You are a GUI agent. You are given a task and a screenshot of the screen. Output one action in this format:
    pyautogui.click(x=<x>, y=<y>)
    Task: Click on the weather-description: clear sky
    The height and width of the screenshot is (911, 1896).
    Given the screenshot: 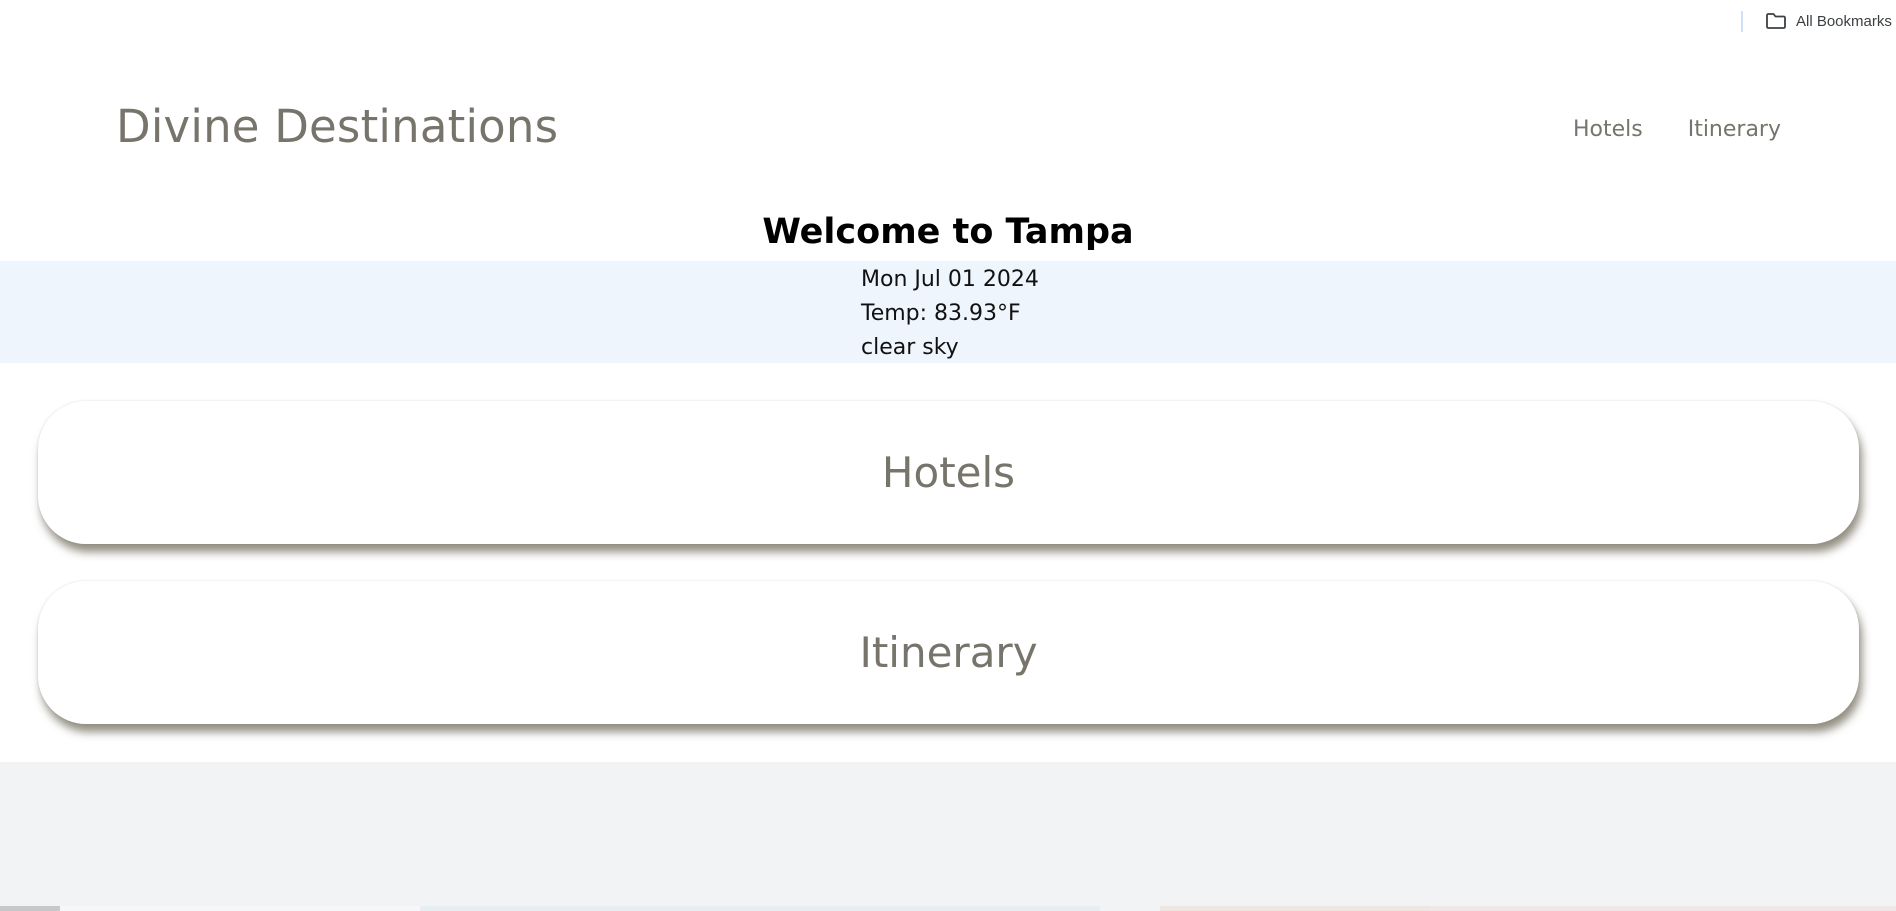 What is the action you would take?
    pyautogui.click(x=910, y=347)
    